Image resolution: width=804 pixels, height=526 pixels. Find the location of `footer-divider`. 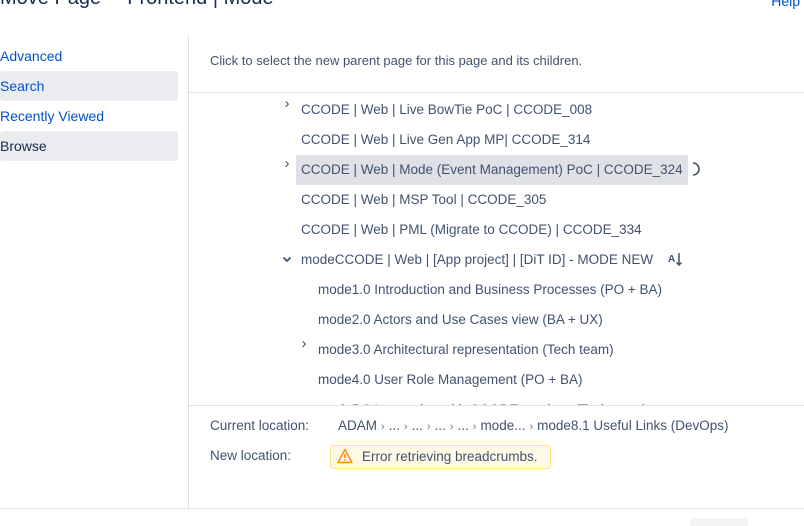

footer-divider is located at coordinates (402, 508).